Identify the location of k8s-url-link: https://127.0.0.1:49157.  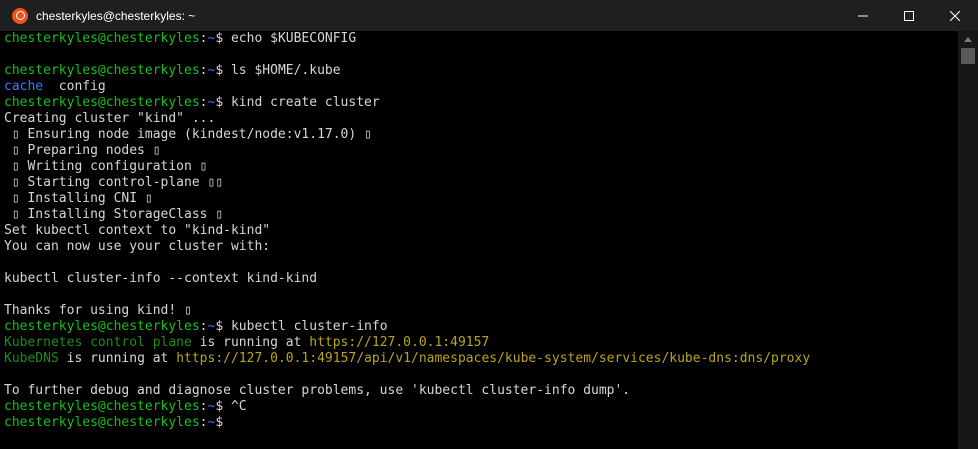
(399, 342).